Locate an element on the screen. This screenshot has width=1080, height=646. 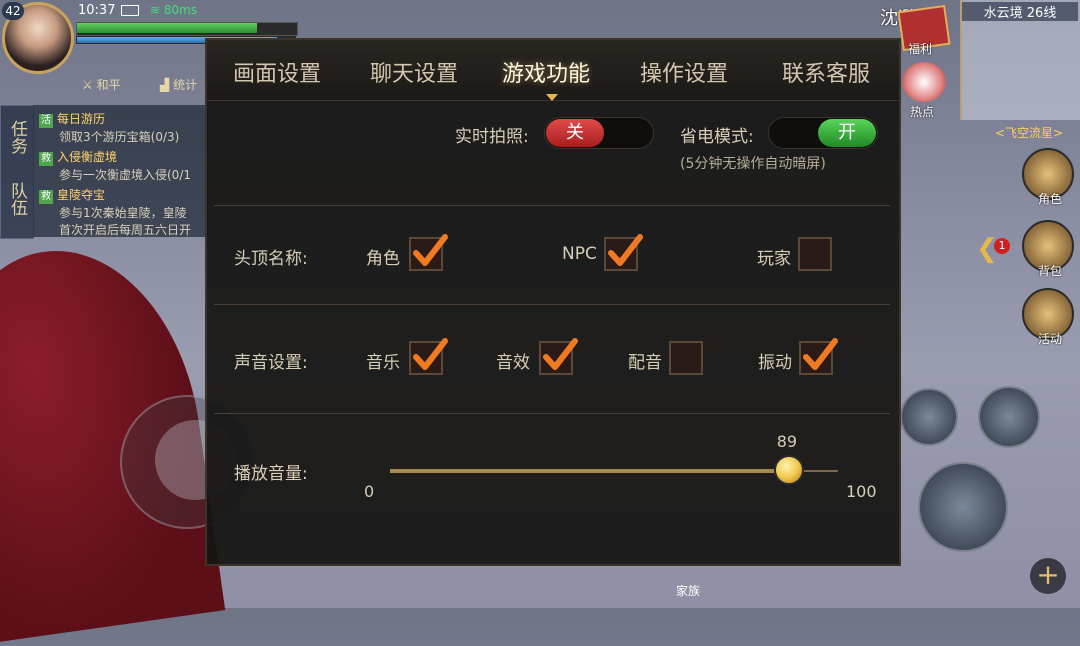
quest-item: 活每日游历 领取3个游历宝箱(0/3) is located at coordinates (123, 127).